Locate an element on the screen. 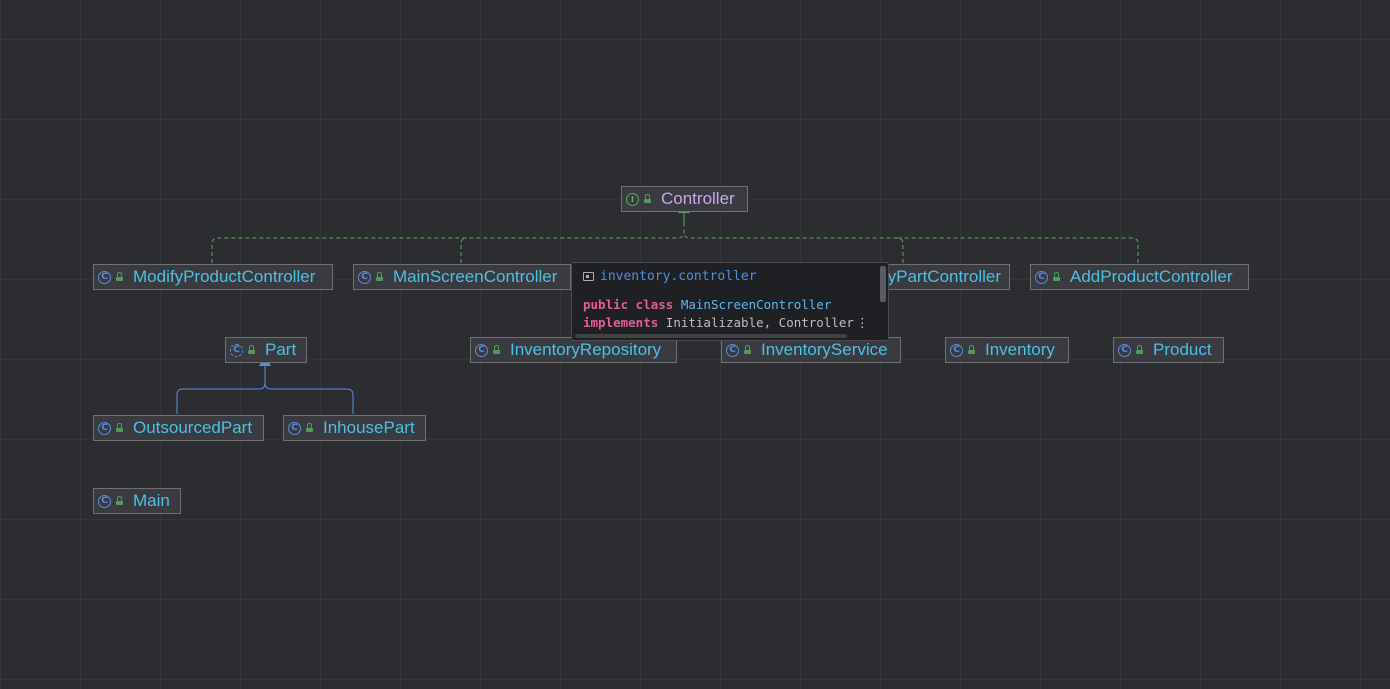 This screenshot has width=1390, height=689. node-label: Product is located at coordinates (1182, 349).